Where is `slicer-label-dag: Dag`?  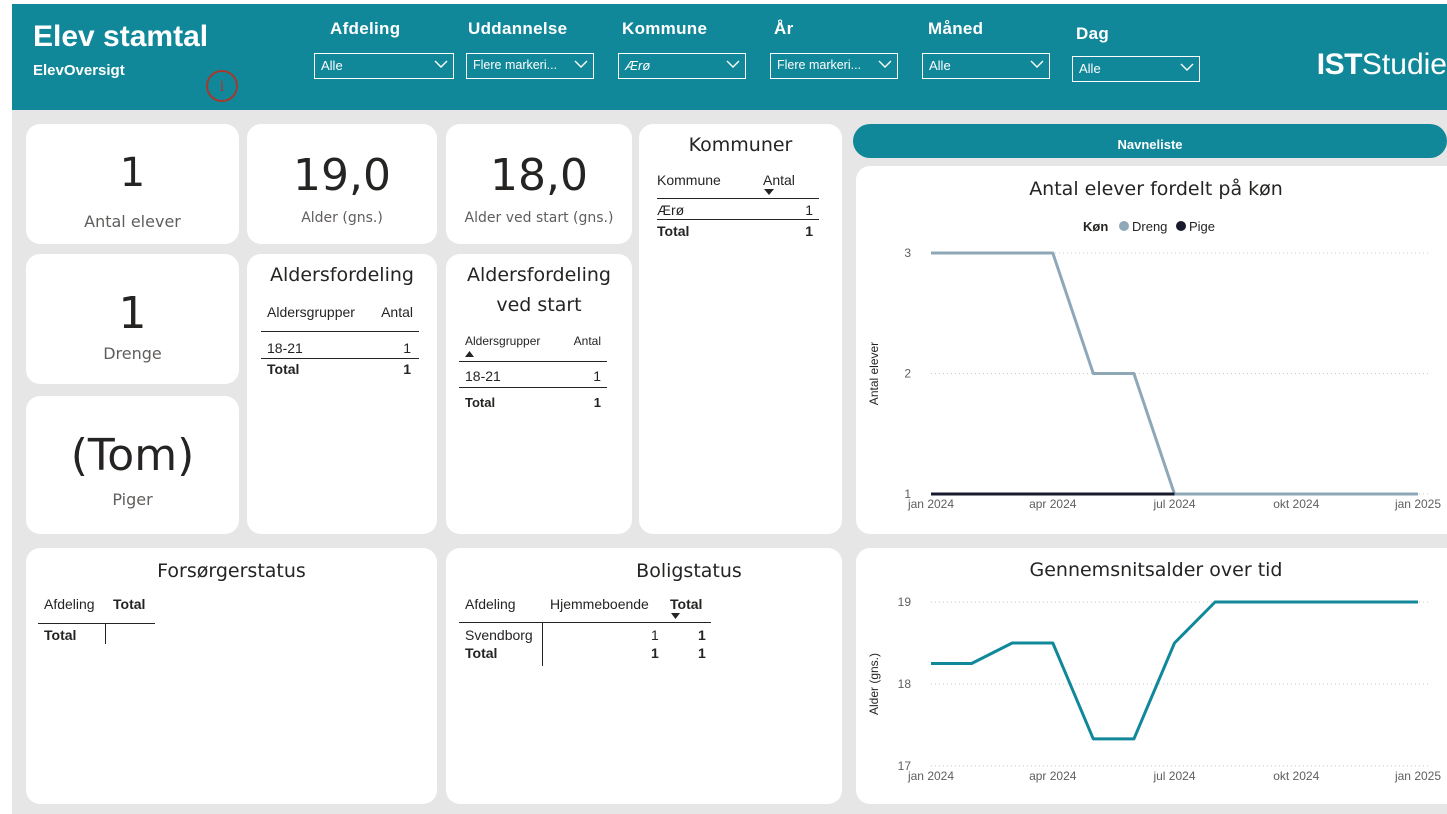 slicer-label-dag: Dag is located at coordinates (1093, 33).